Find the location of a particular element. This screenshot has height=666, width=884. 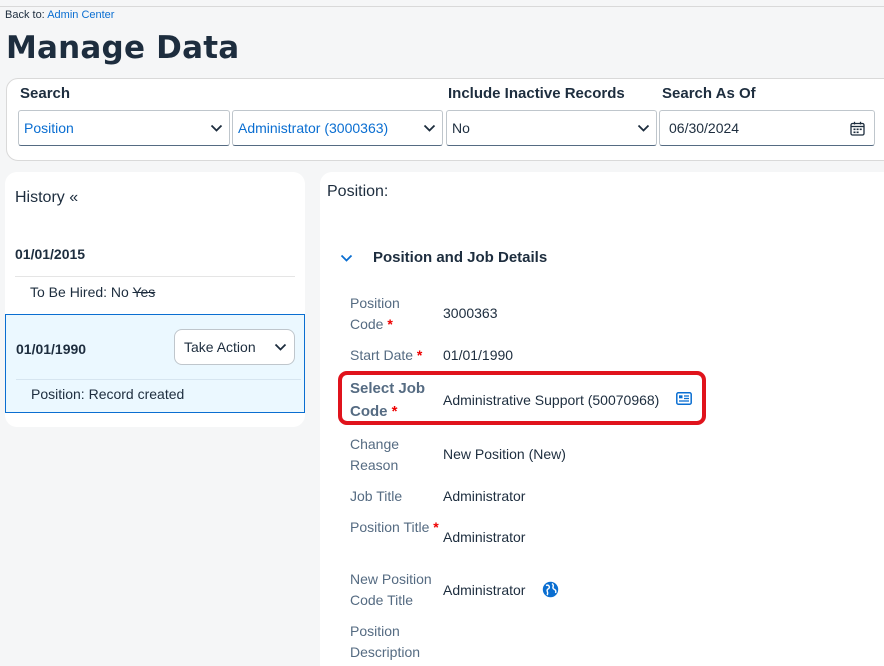

object-type-value: Position is located at coordinates (49, 128).